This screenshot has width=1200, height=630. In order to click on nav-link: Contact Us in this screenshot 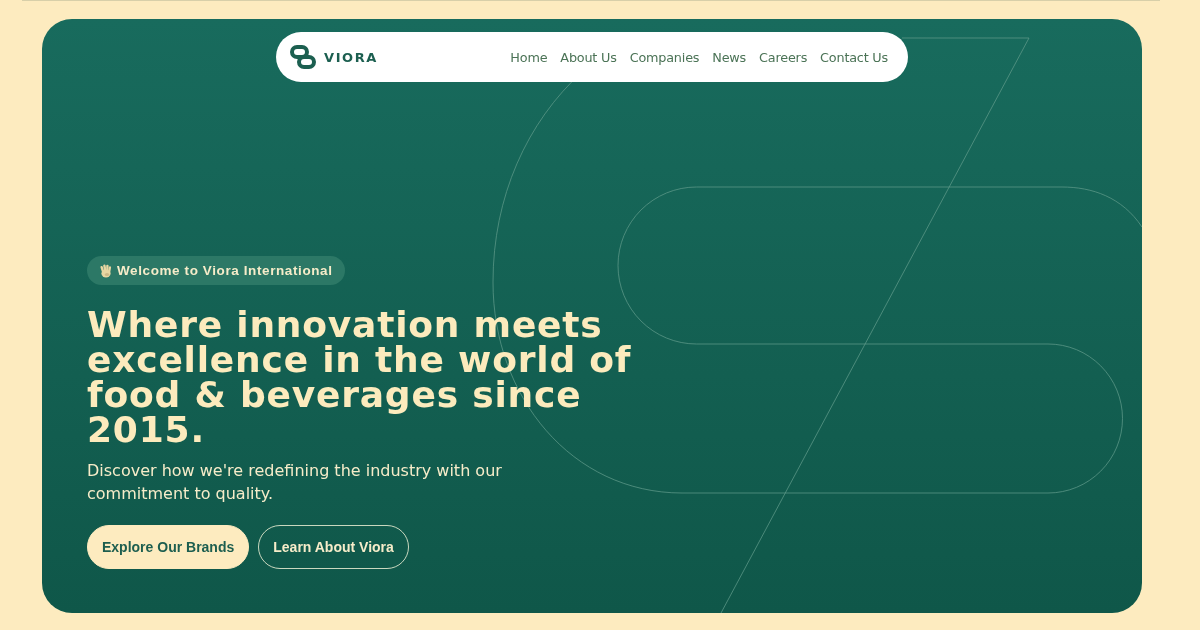, I will do `click(854, 57)`.